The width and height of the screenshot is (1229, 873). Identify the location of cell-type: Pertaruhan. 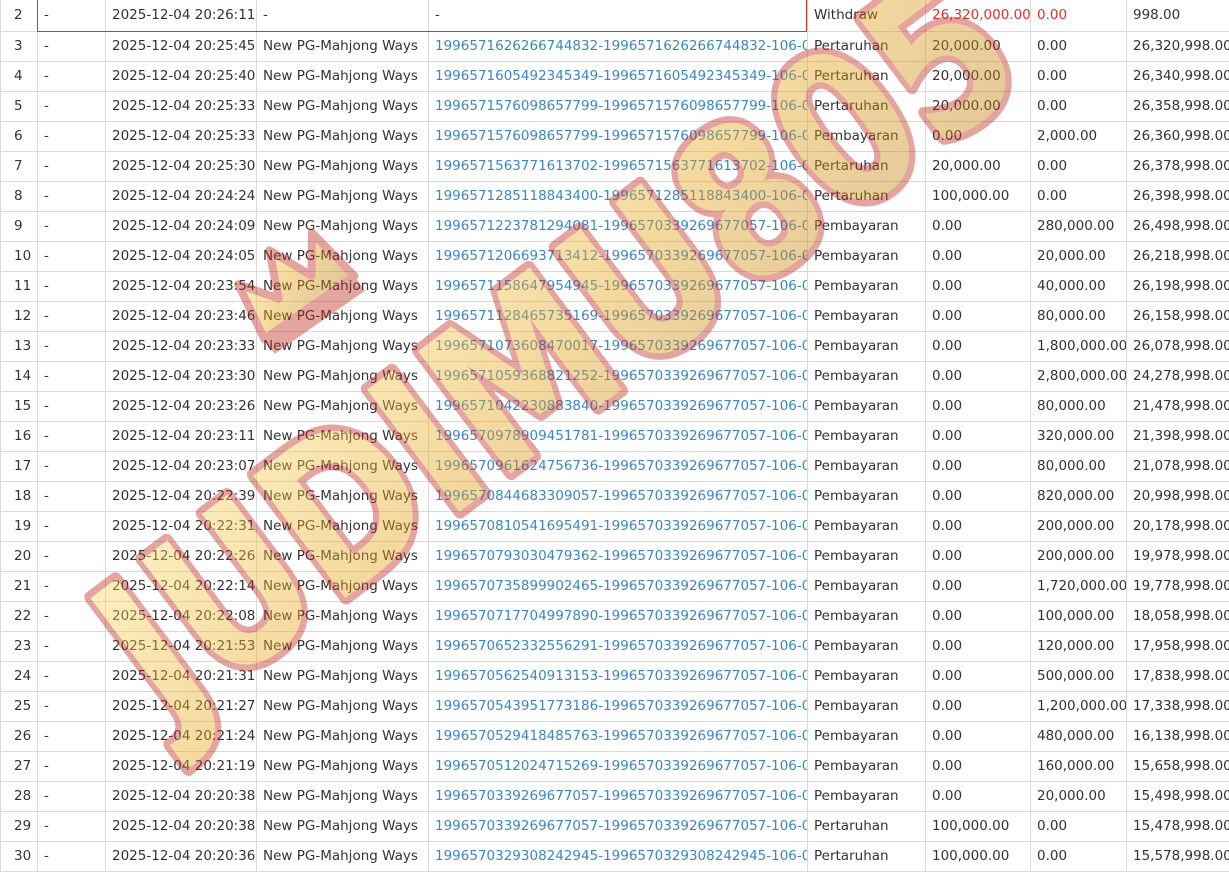
(866, 826).